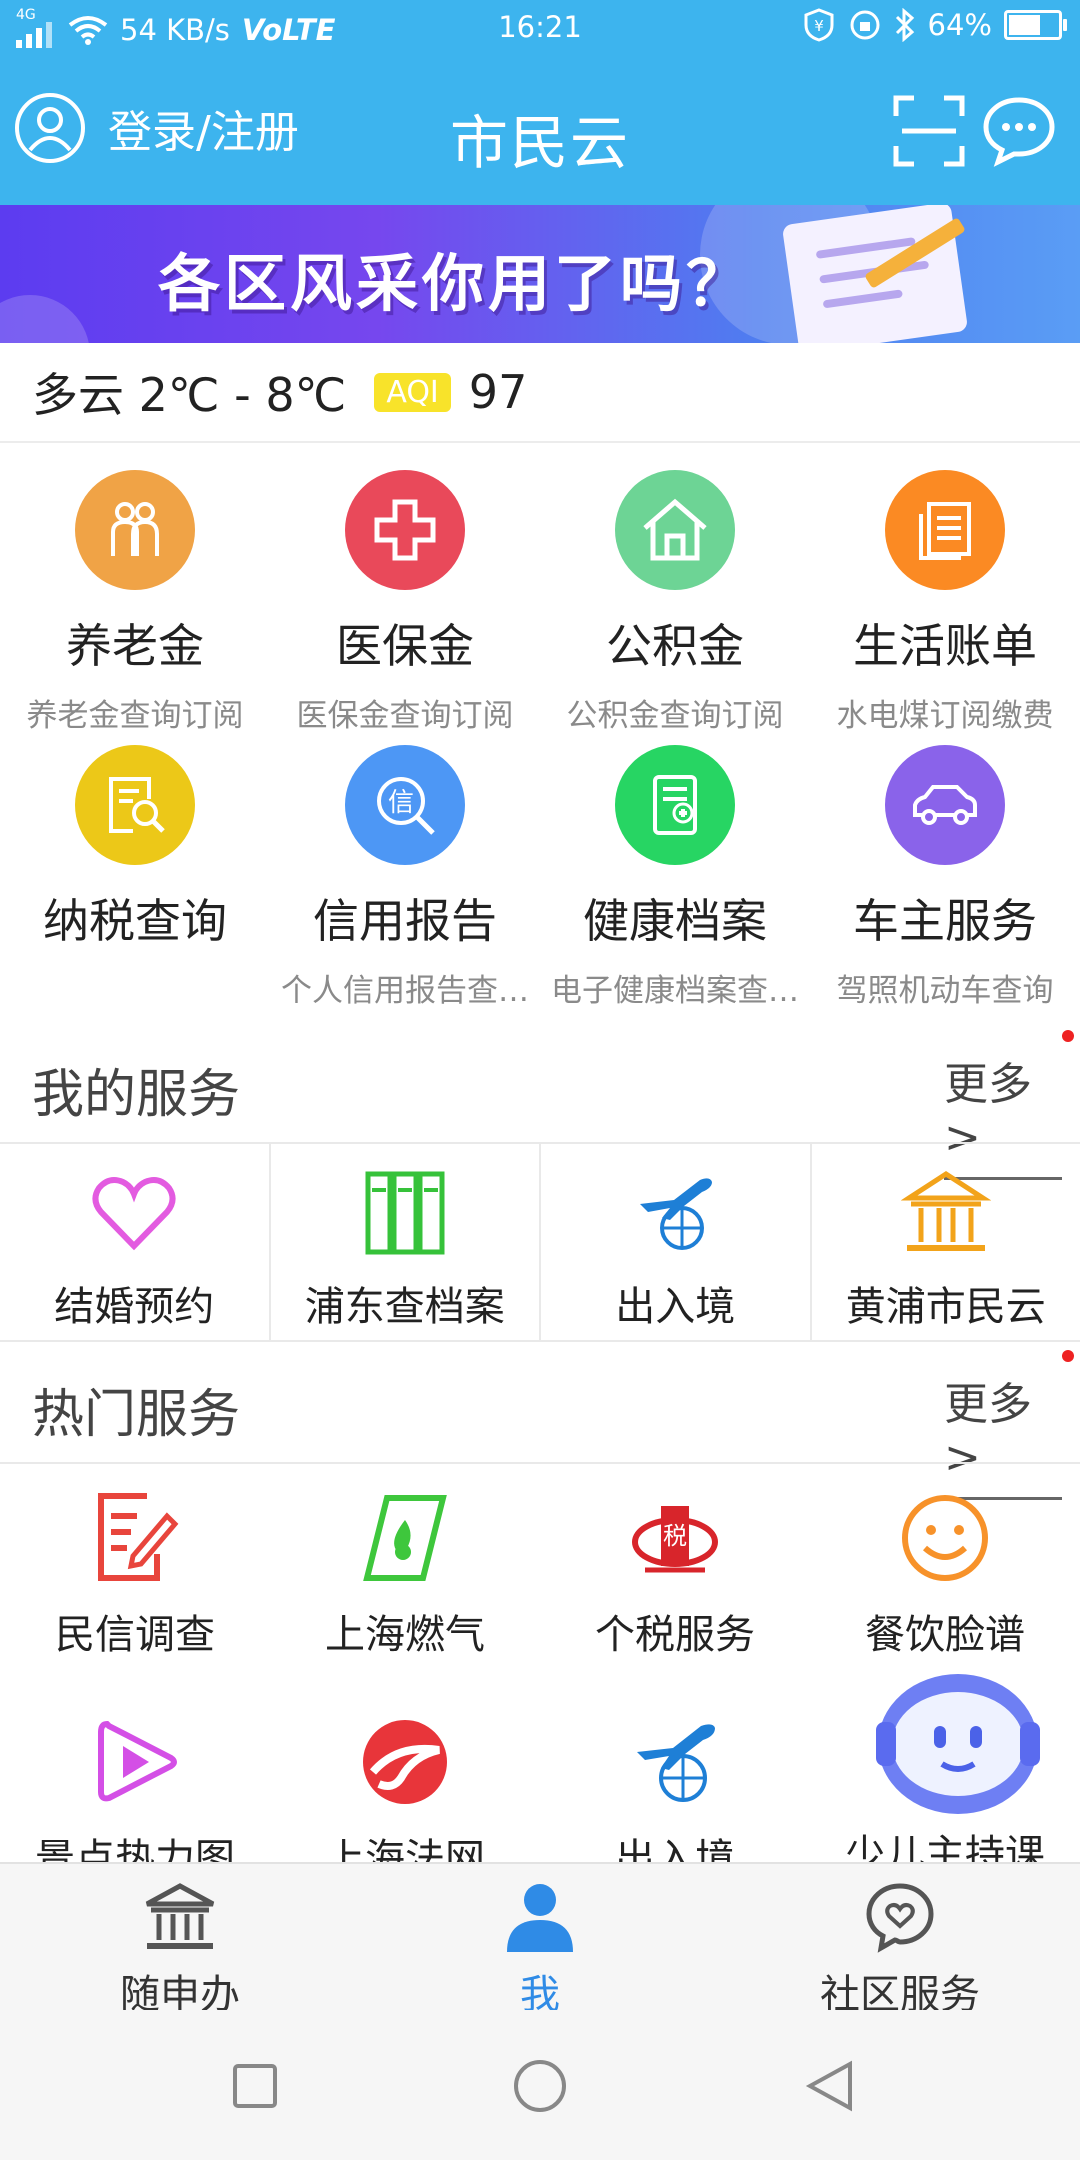 The height and width of the screenshot is (2160, 1080). I want to click on battery-percent: 64%, so click(959, 25).